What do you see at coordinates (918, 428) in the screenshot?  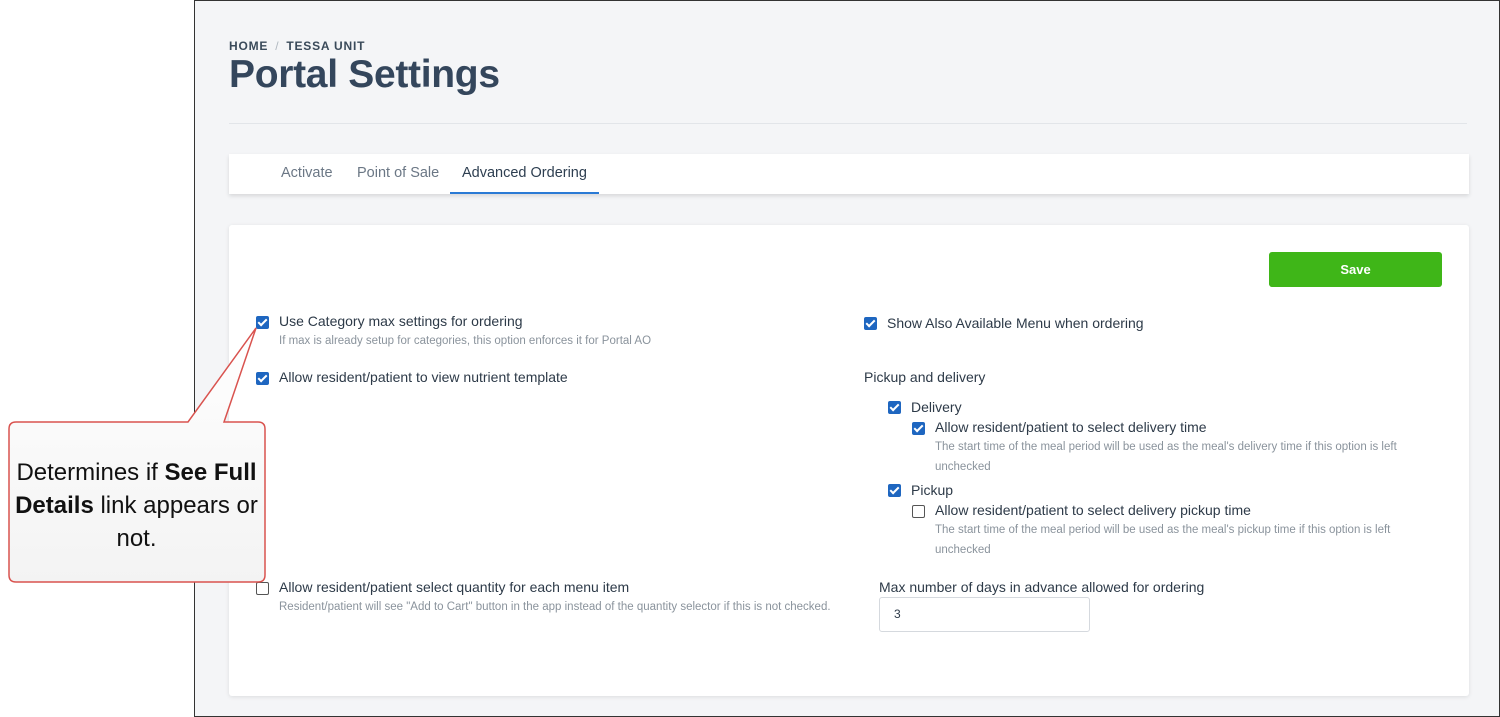 I see `delivery-time-checkbox` at bounding box center [918, 428].